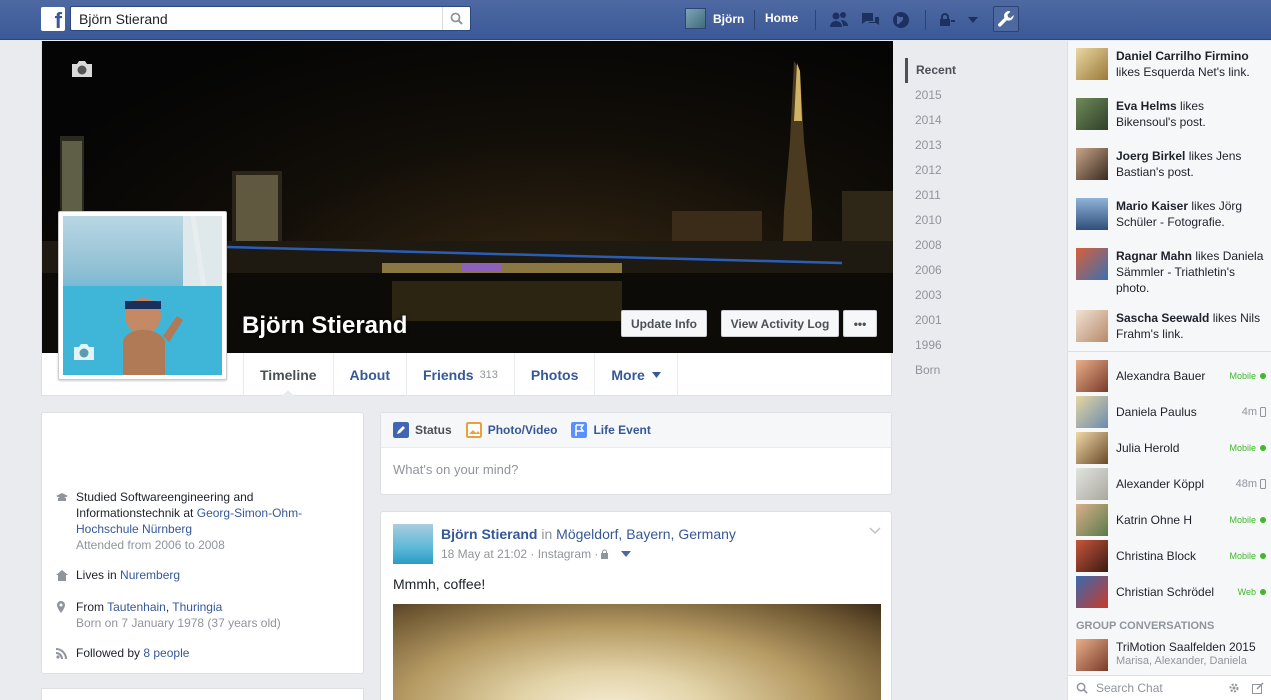 Image resolution: width=1271 pixels, height=700 pixels. Describe the element at coordinates (622, 430) in the screenshot. I see `life-event-label: Life Event` at that location.